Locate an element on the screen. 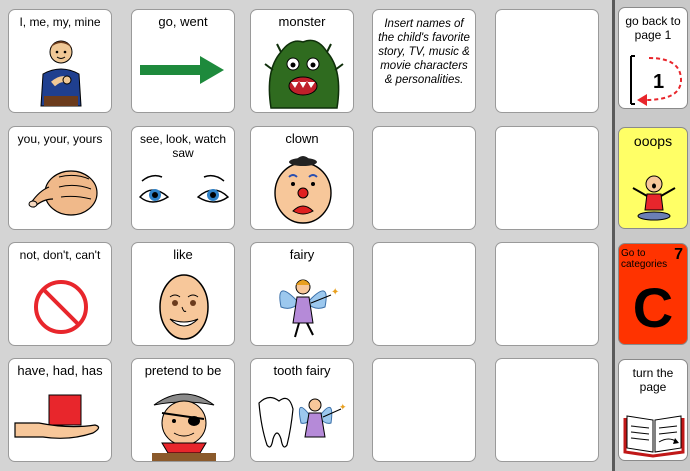 This screenshot has width=690, height=471. cell-label: pretend to be is located at coordinates (183, 370).